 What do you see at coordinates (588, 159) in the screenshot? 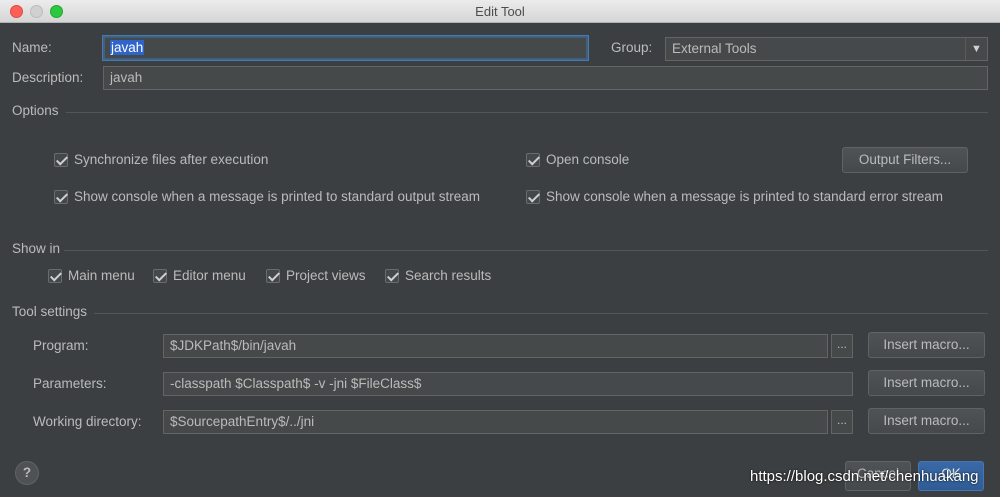
I see `open-console-label: Open console` at bounding box center [588, 159].